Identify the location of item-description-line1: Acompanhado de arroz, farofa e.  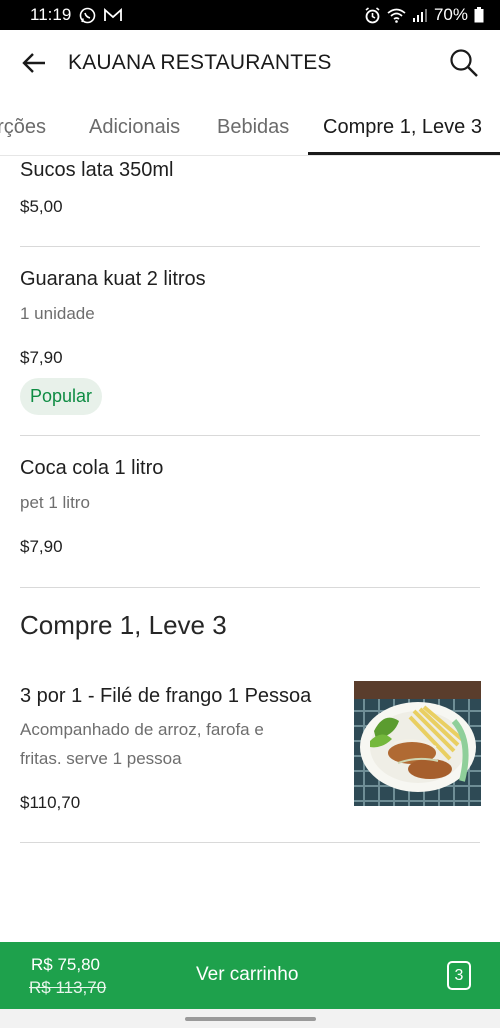
(142, 729).